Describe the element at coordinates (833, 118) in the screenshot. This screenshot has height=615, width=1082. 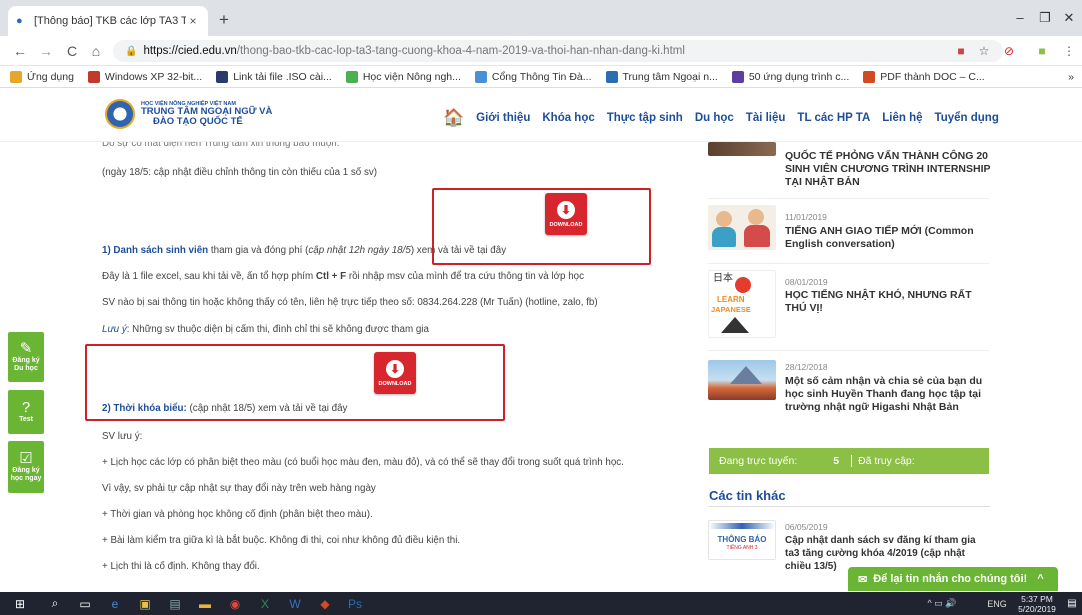
I see `nav-item: TL các HP TA` at that location.